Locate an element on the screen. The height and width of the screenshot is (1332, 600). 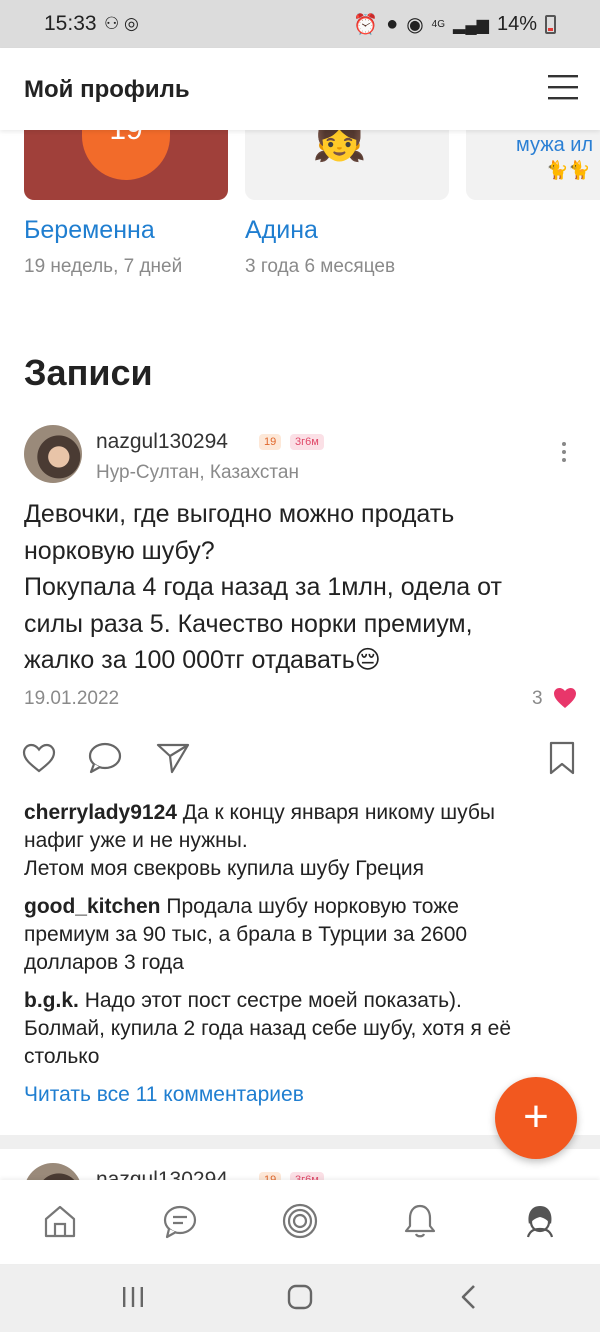
home-button-icon is located at coordinates (300, 1297).